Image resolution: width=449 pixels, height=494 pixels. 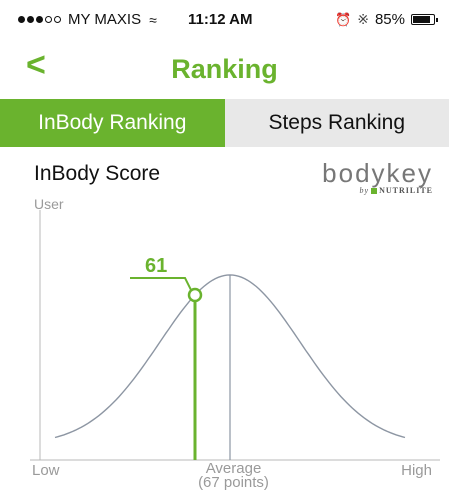 What do you see at coordinates (195, 295) in the screenshot?
I see `user-score-marker` at bounding box center [195, 295].